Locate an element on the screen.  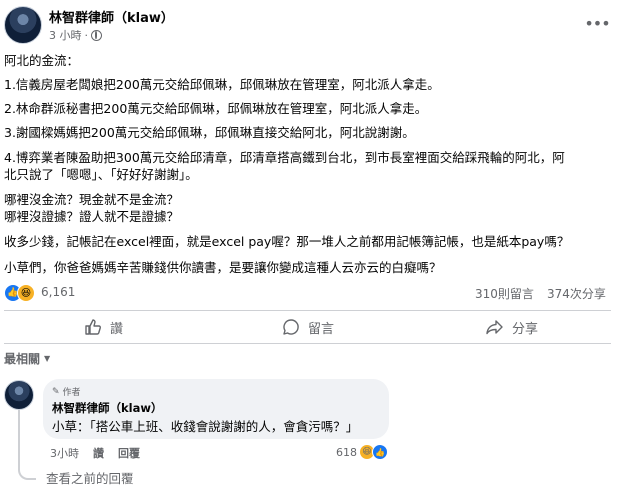
more-options-icon: ••• is located at coordinates (597, 23).